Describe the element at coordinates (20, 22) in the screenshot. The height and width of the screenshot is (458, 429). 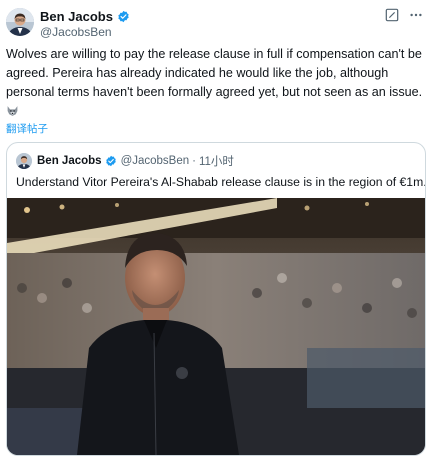
I see `author-avatar` at that location.